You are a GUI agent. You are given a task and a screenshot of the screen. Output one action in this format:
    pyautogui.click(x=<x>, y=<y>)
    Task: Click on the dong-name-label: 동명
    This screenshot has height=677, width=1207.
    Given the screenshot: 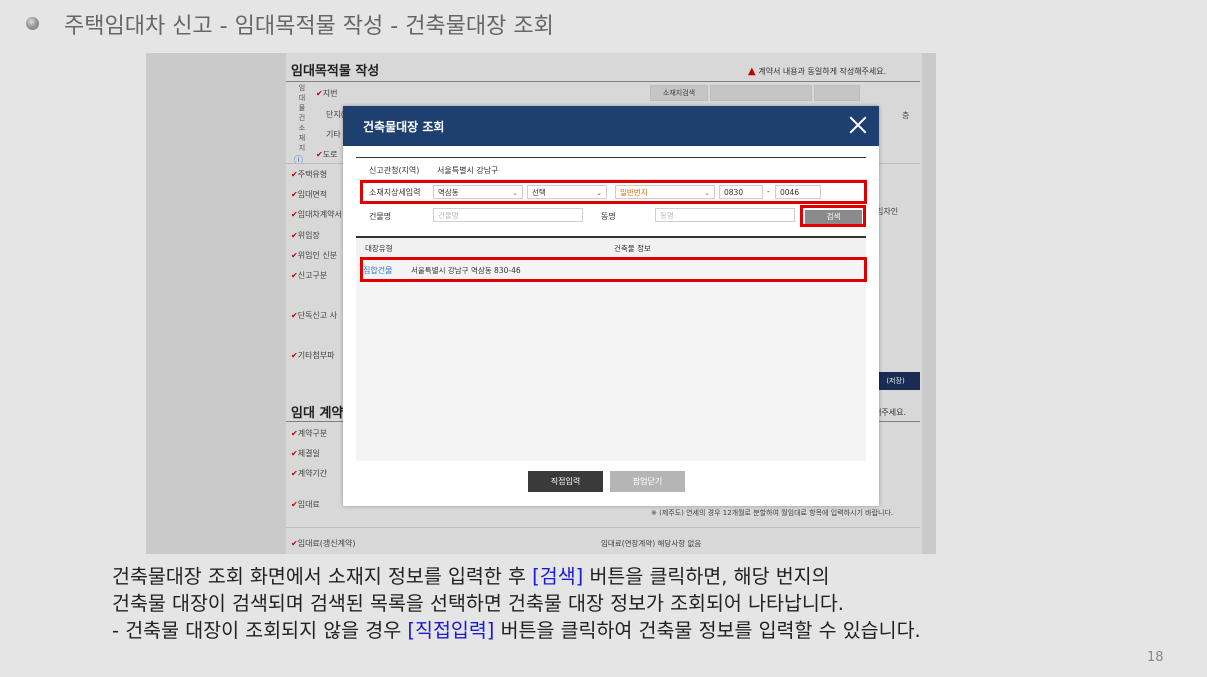 What is the action you would take?
    pyautogui.click(x=608, y=216)
    